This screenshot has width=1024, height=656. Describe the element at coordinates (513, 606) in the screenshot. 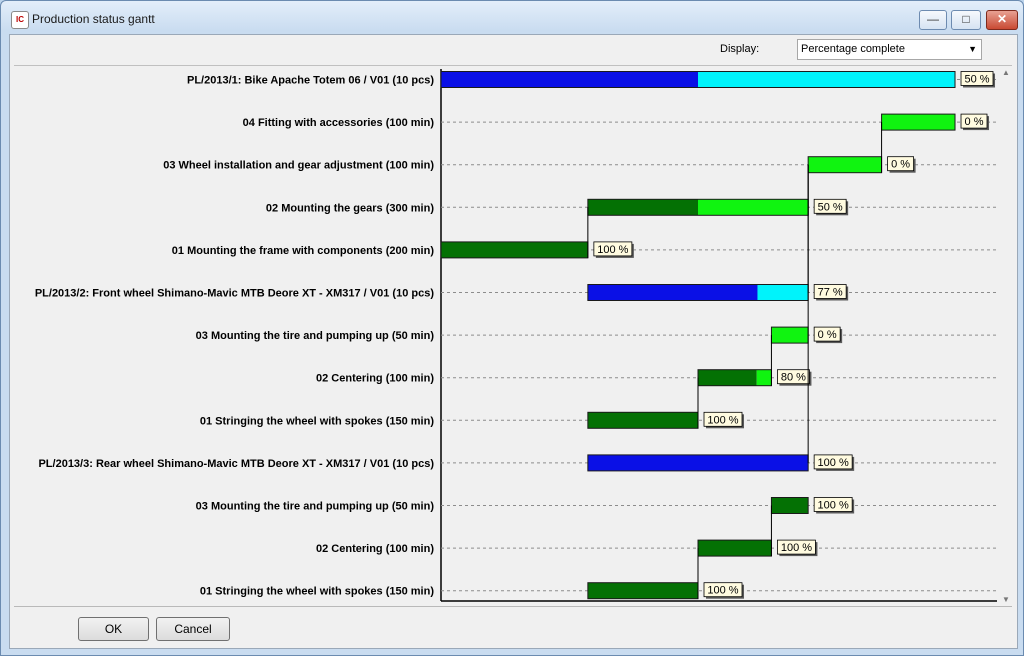

I see `separator` at that location.